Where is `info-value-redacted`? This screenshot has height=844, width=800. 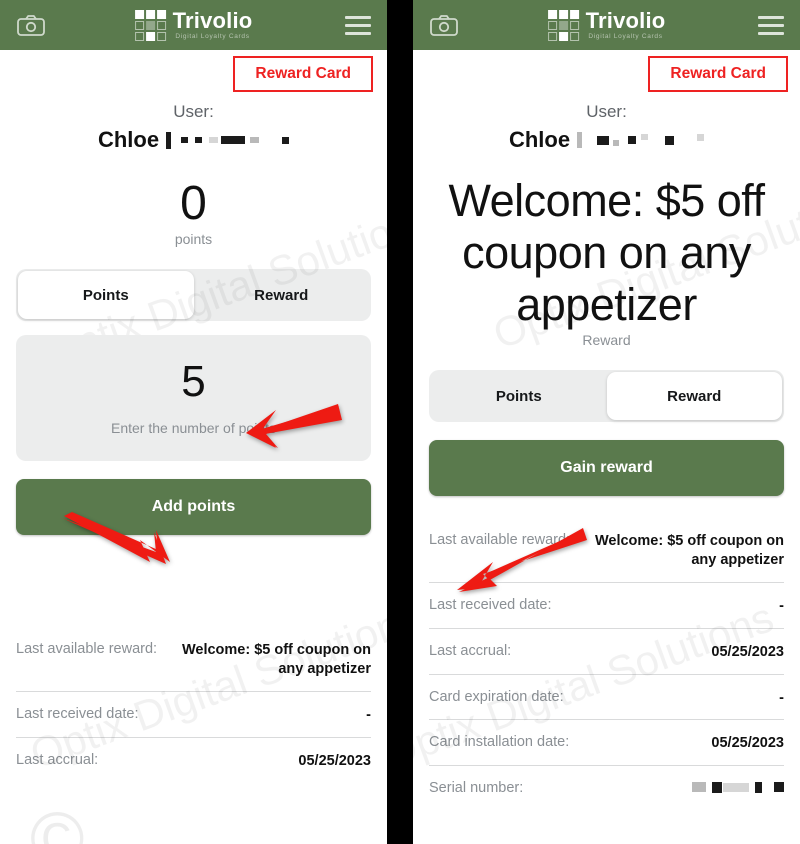 info-value-redacted is located at coordinates (738, 787).